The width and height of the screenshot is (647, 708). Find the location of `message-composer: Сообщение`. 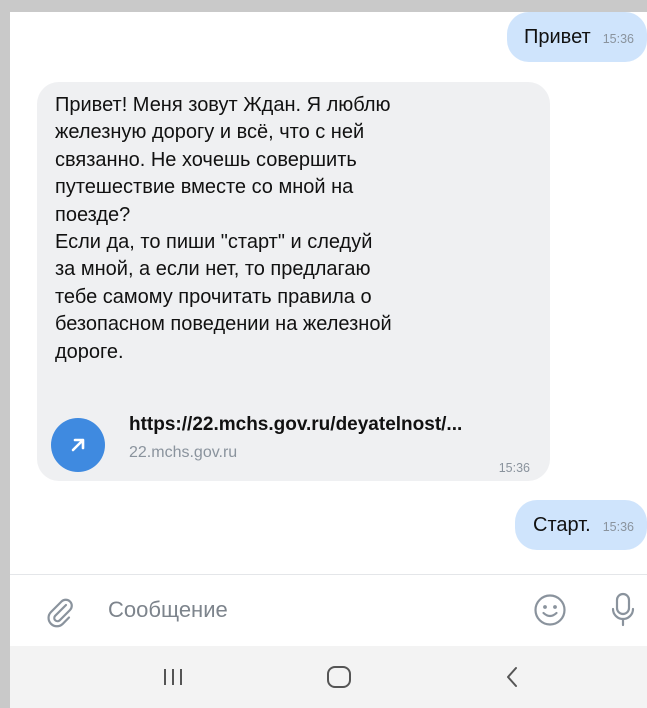

message-composer: Сообщение is located at coordinates (328, 609).